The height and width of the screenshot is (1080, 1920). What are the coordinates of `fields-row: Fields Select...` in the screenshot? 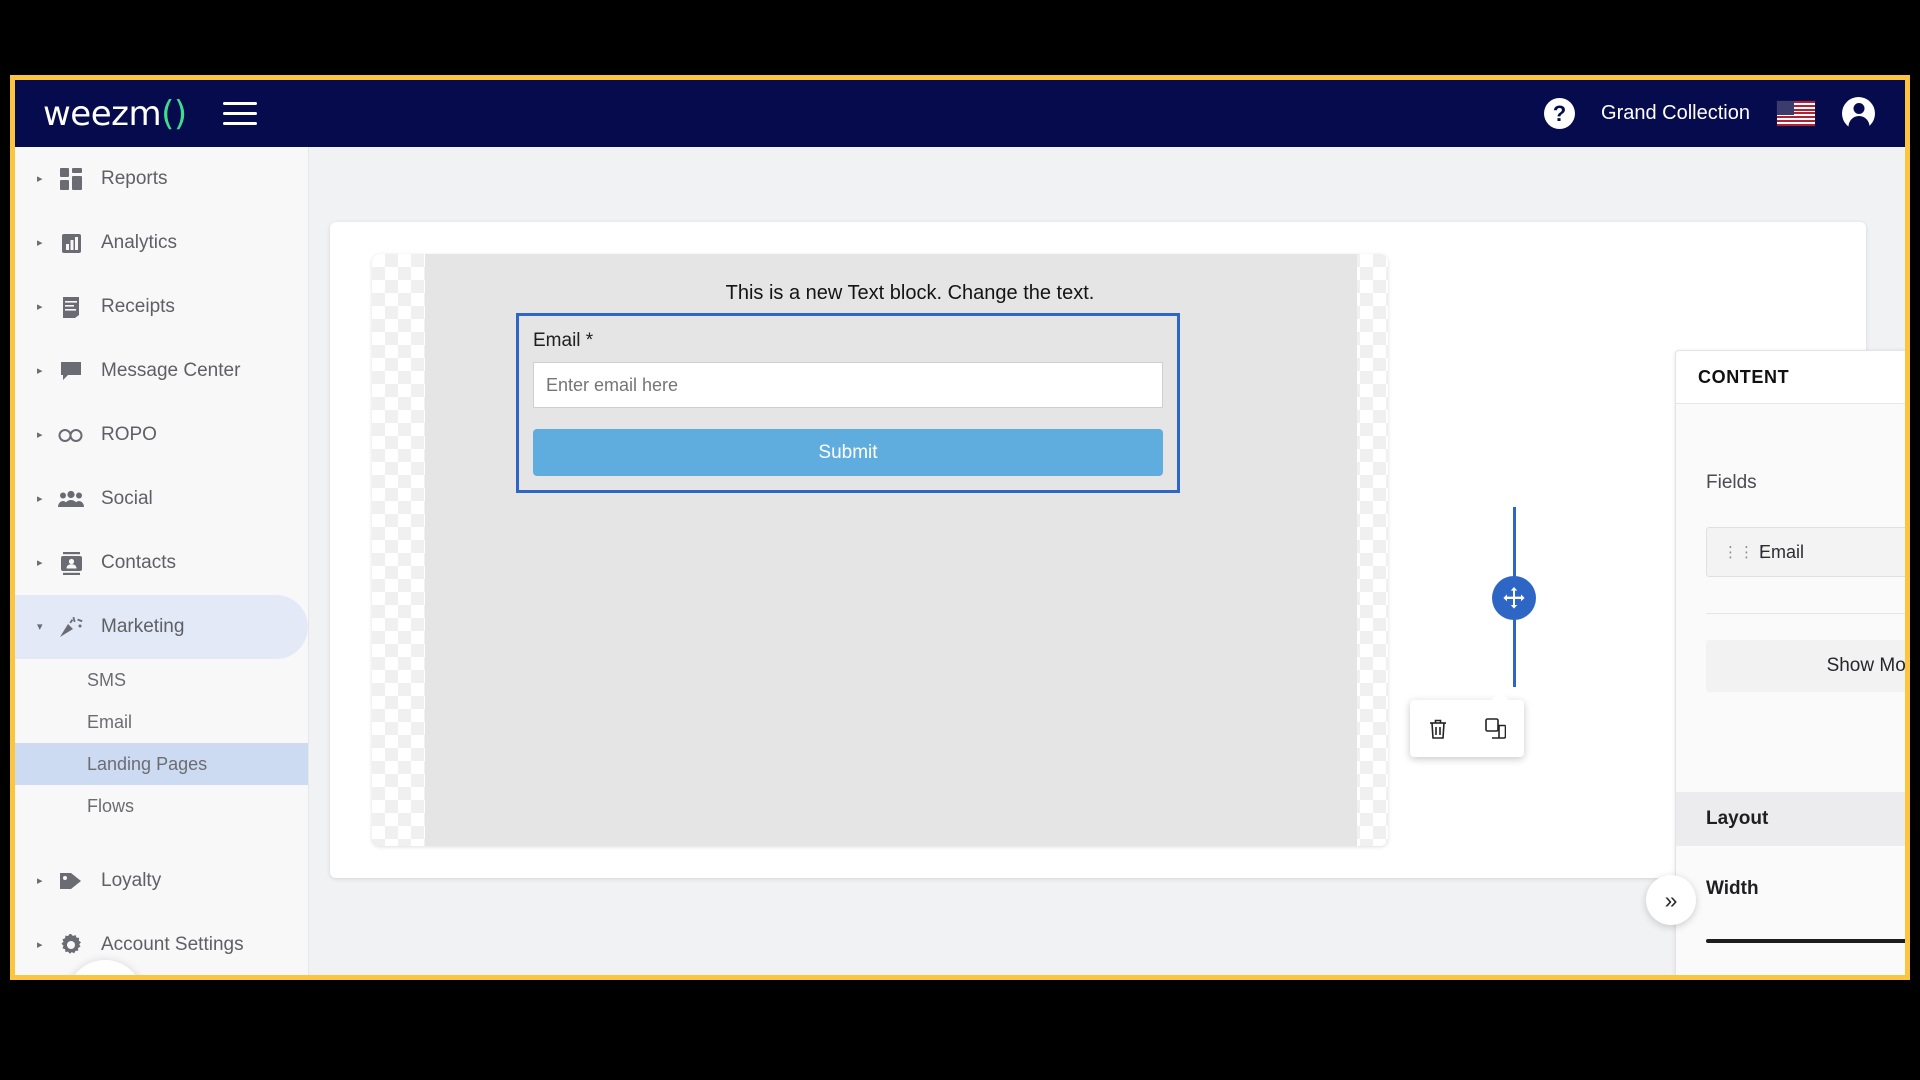 It's located at (1790, 483).